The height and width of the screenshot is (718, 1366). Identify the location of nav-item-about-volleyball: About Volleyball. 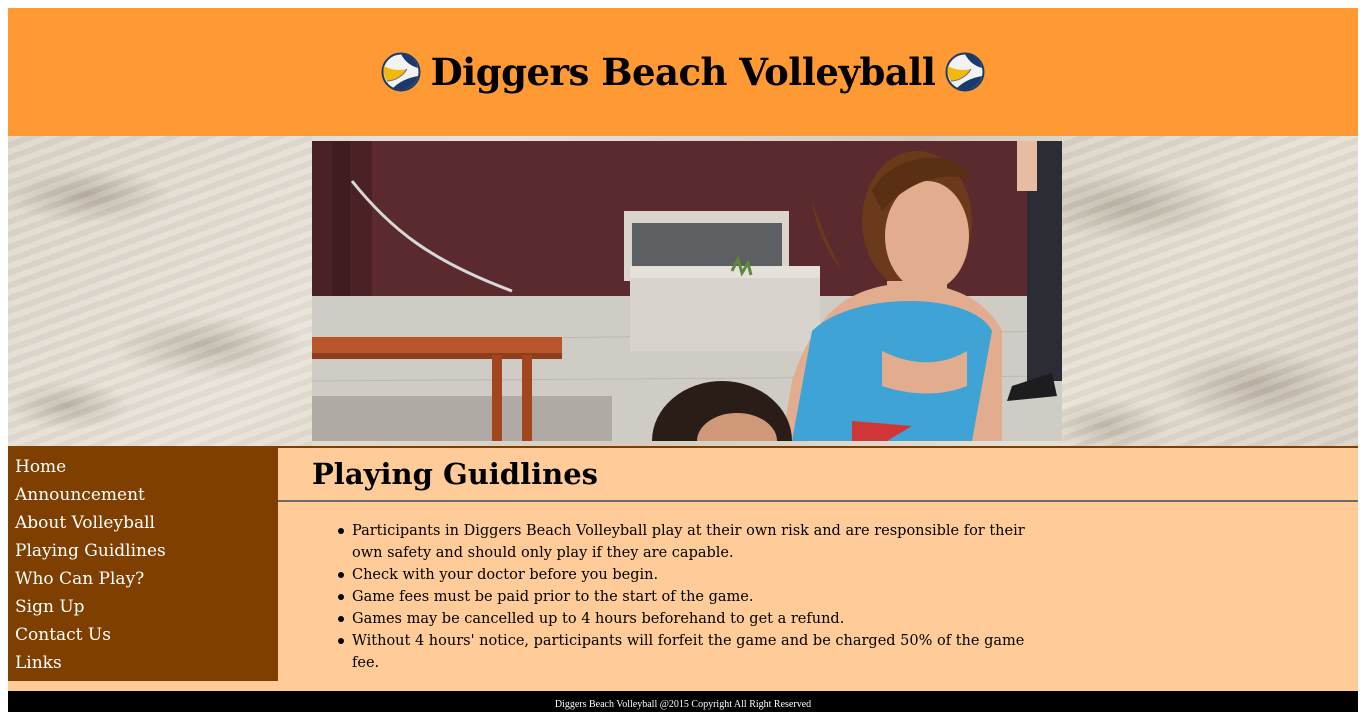
(146, 525).